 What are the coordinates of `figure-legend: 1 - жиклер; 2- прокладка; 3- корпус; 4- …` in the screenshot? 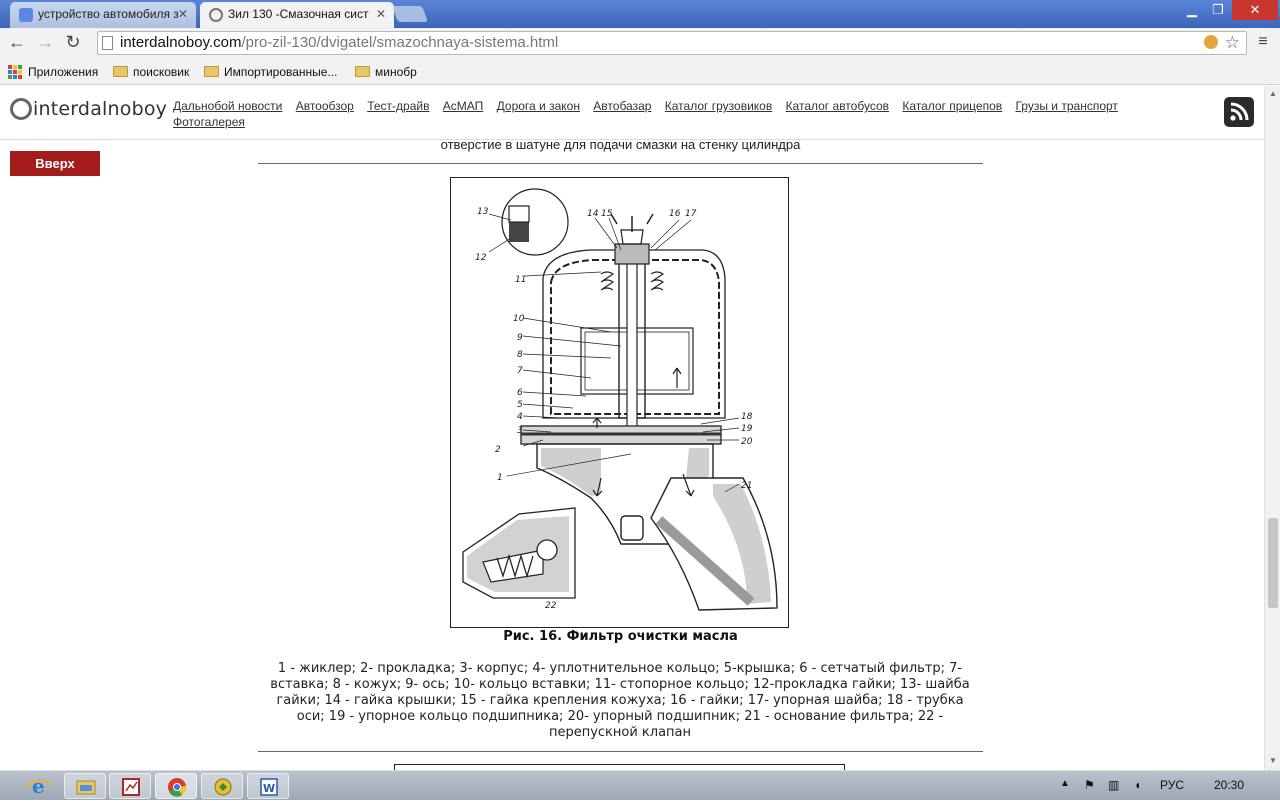 It's located at (620, 700).